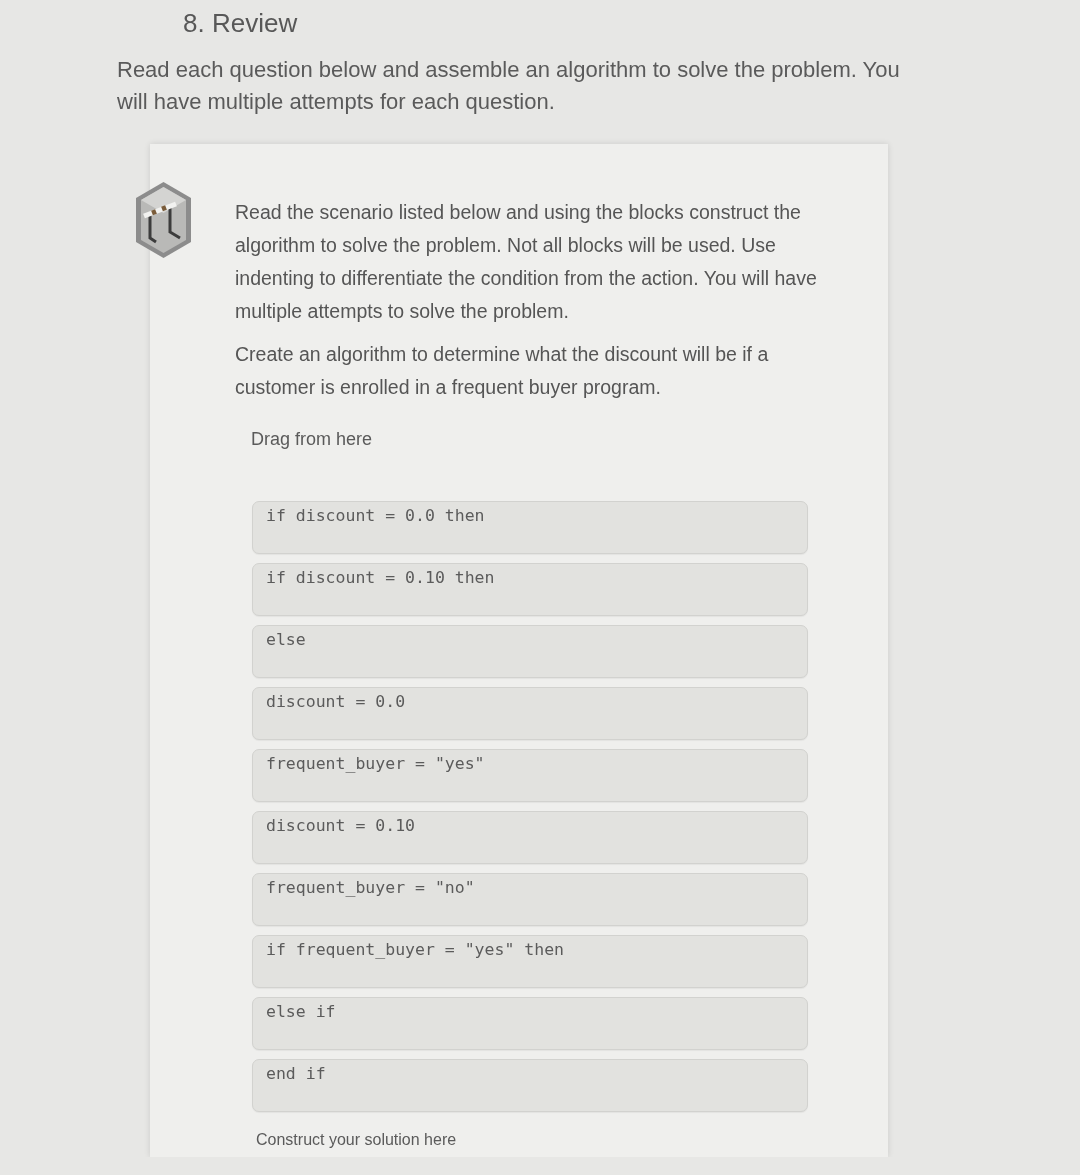 Image resolution: width=1080 pixels, height=1175 pixels. What do you see at coordinates (312, 439) in the screenshot?
I see `source-area-label: Drag from here` at bounding box center [312, 439].